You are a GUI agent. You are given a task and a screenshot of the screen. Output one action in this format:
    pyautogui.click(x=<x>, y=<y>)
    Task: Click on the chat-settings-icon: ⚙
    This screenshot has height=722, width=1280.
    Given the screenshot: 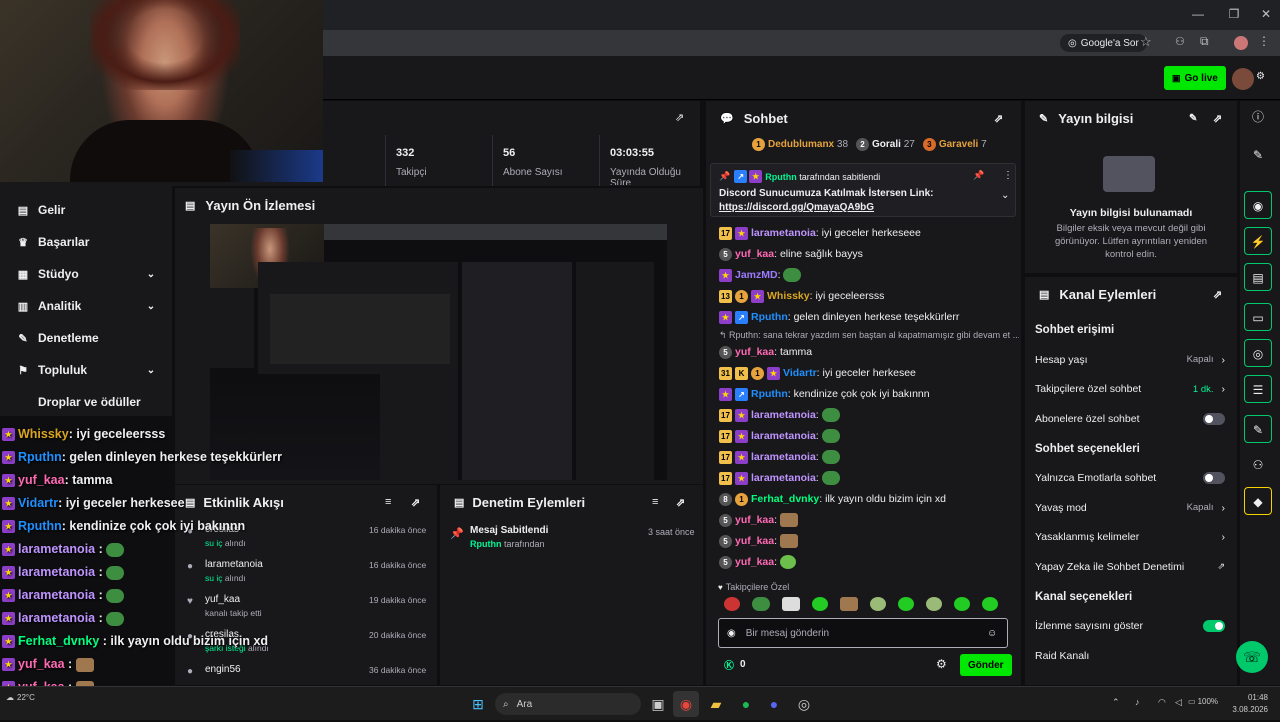 What is the action you would take?
    pyautogui.click(x=941, y=664)
    